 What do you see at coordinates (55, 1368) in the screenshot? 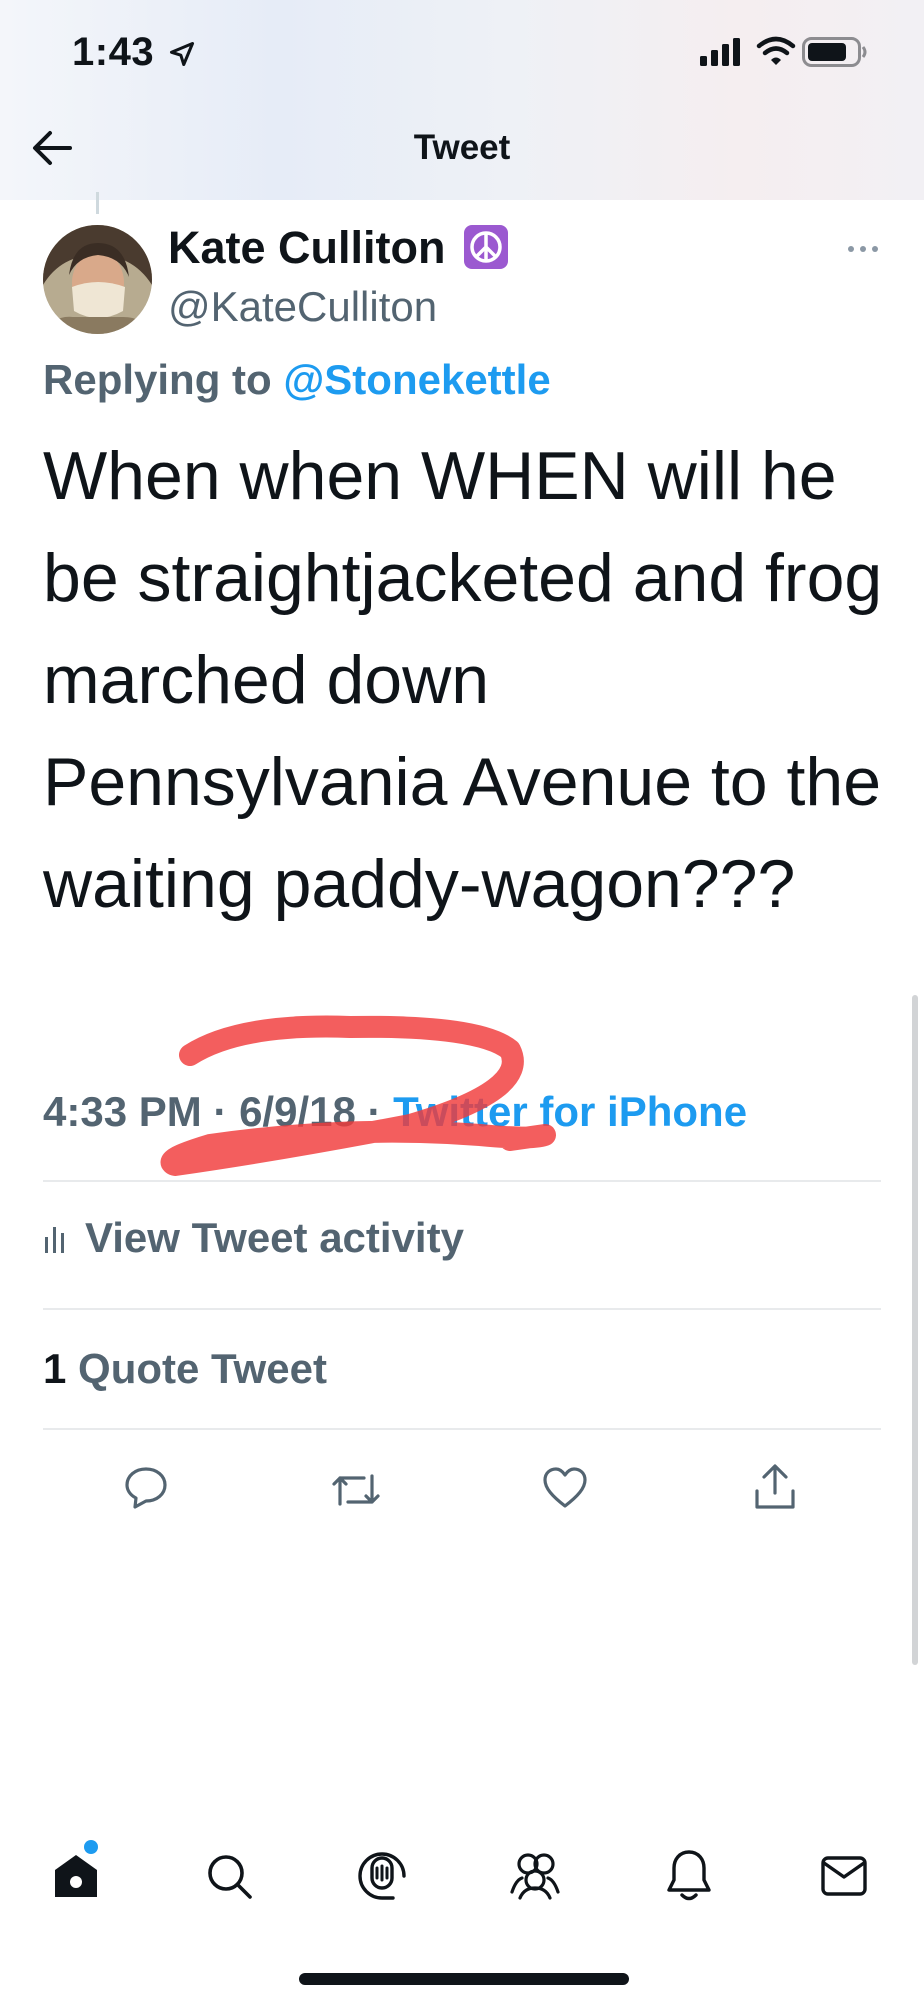
I see `quote-count: 1` at bounding box center [55, 1368].